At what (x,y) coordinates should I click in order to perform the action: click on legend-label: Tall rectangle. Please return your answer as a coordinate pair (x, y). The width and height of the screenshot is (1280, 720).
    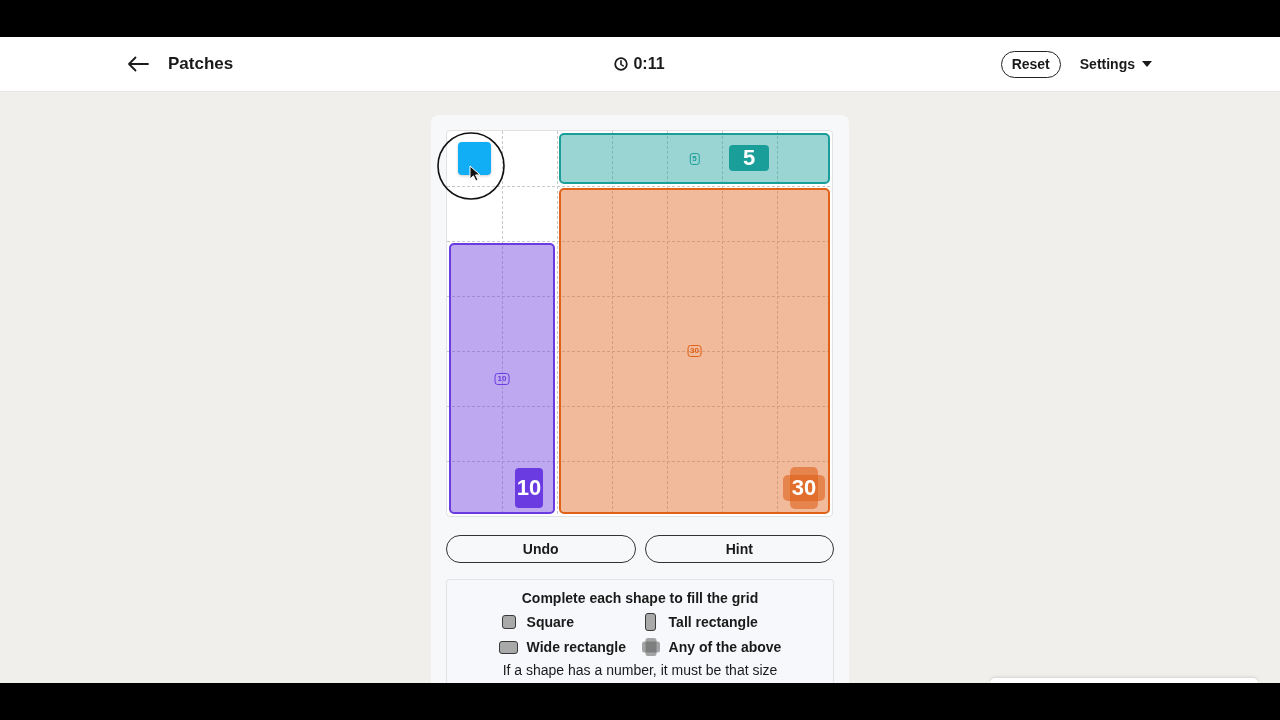
    Looking at the image, I should click on (713, 622).